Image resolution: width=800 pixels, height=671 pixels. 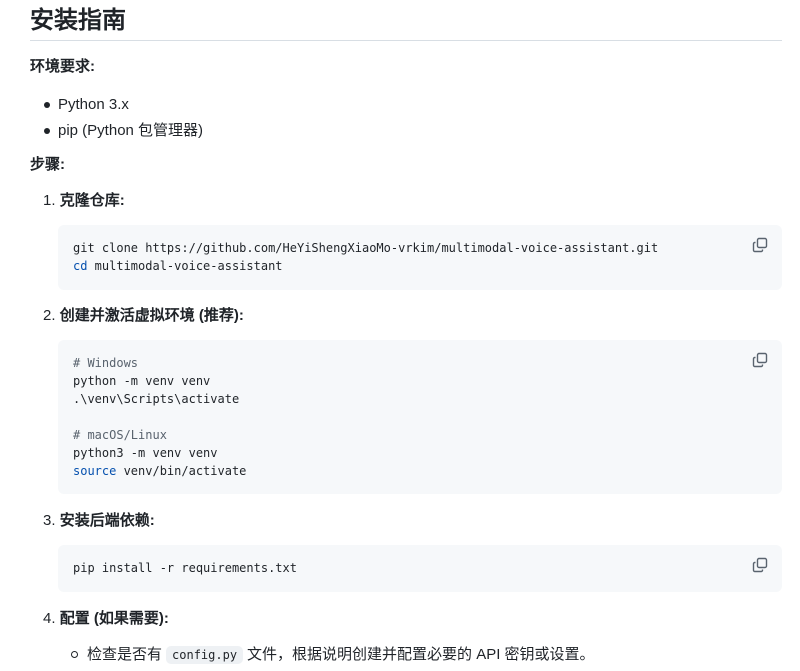 What do you see at coordinates (92, 200) in the screenshot?
I see `step-title: 克隆仓库:` at bounding box center [92, 200].